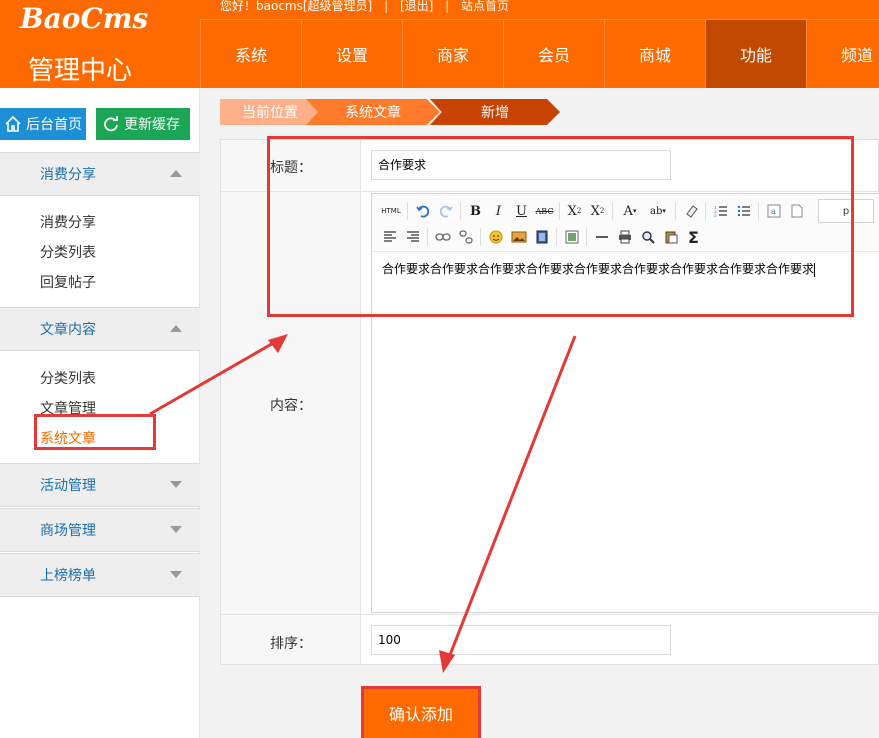 The height and width of the screenshot is (738, 879). Describe the element at coordinates (755, 54) in the screenshot. I see `nav-tab-function: 功能` at that location.